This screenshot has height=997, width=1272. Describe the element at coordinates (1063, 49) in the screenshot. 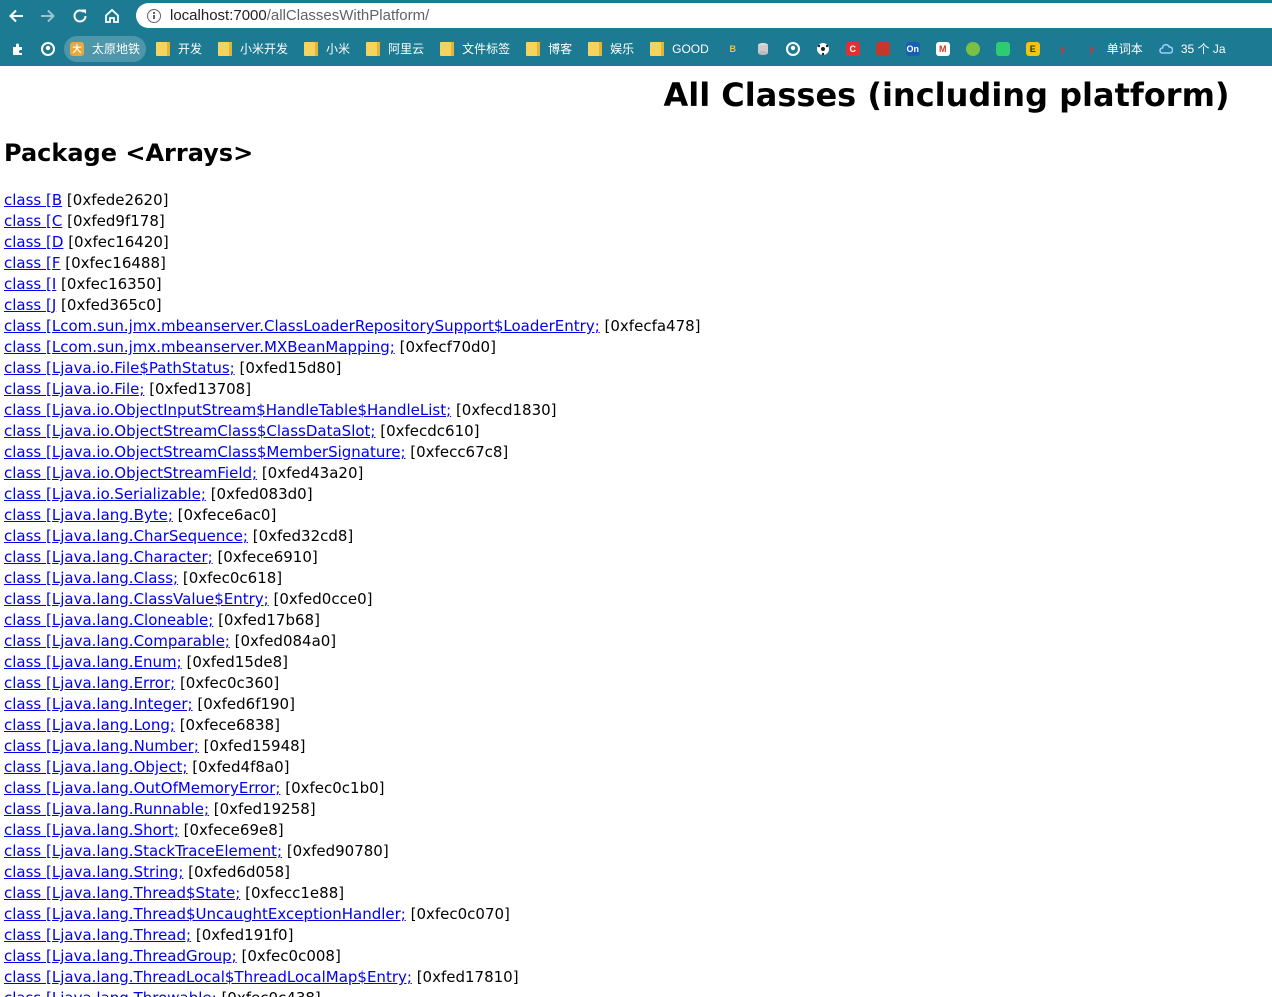

I see `bookmark-youdao: y` at that location.